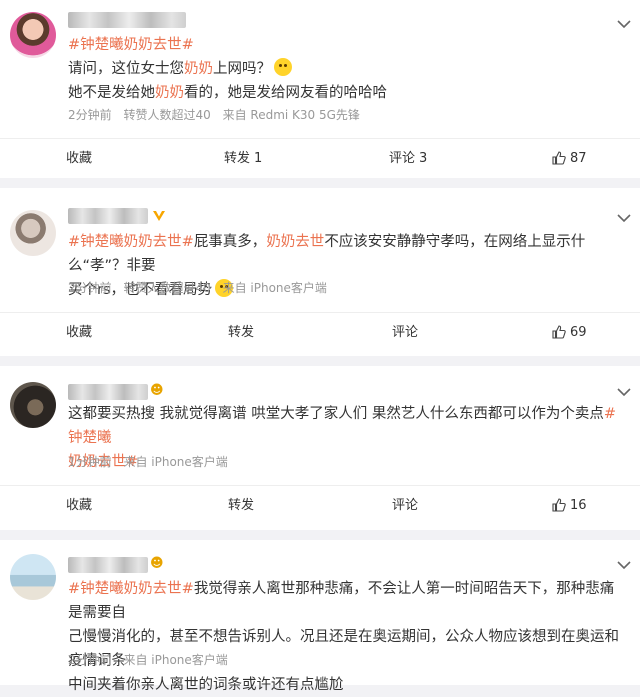 The width and height of the screenshot is (640, 697). Describe the element at coordinates (283, 67) in the screenshot. I see `thinking-emoji-icon` at that location.